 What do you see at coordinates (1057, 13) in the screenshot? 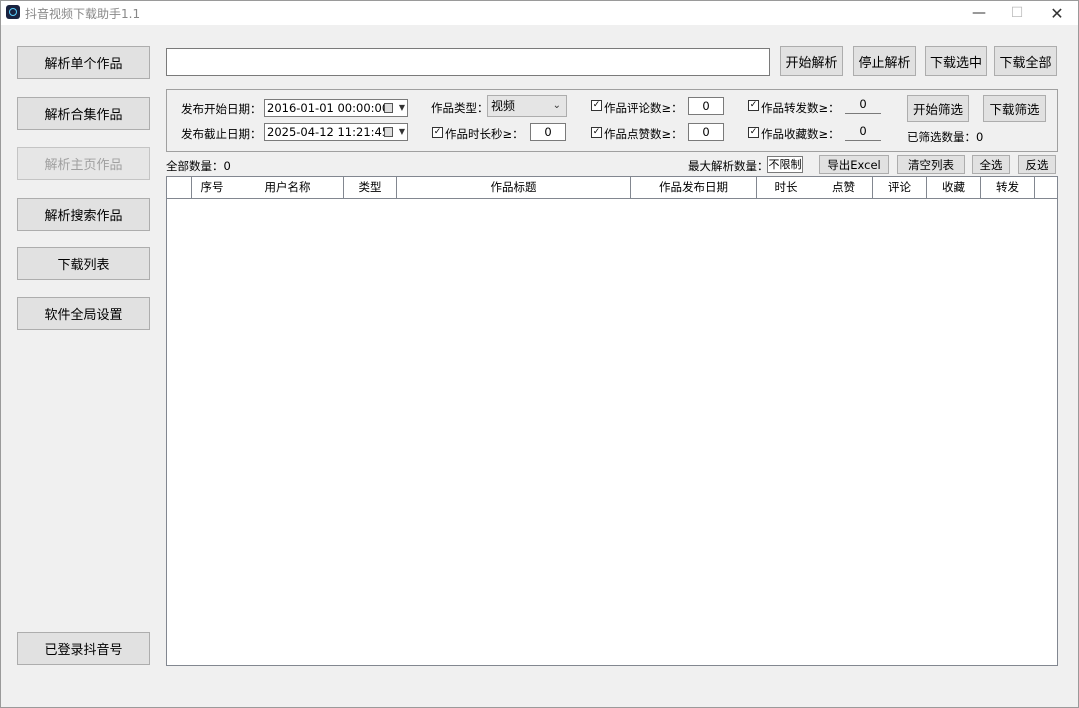
I see `close-button: ✕` at bounding box center [1057, 13].